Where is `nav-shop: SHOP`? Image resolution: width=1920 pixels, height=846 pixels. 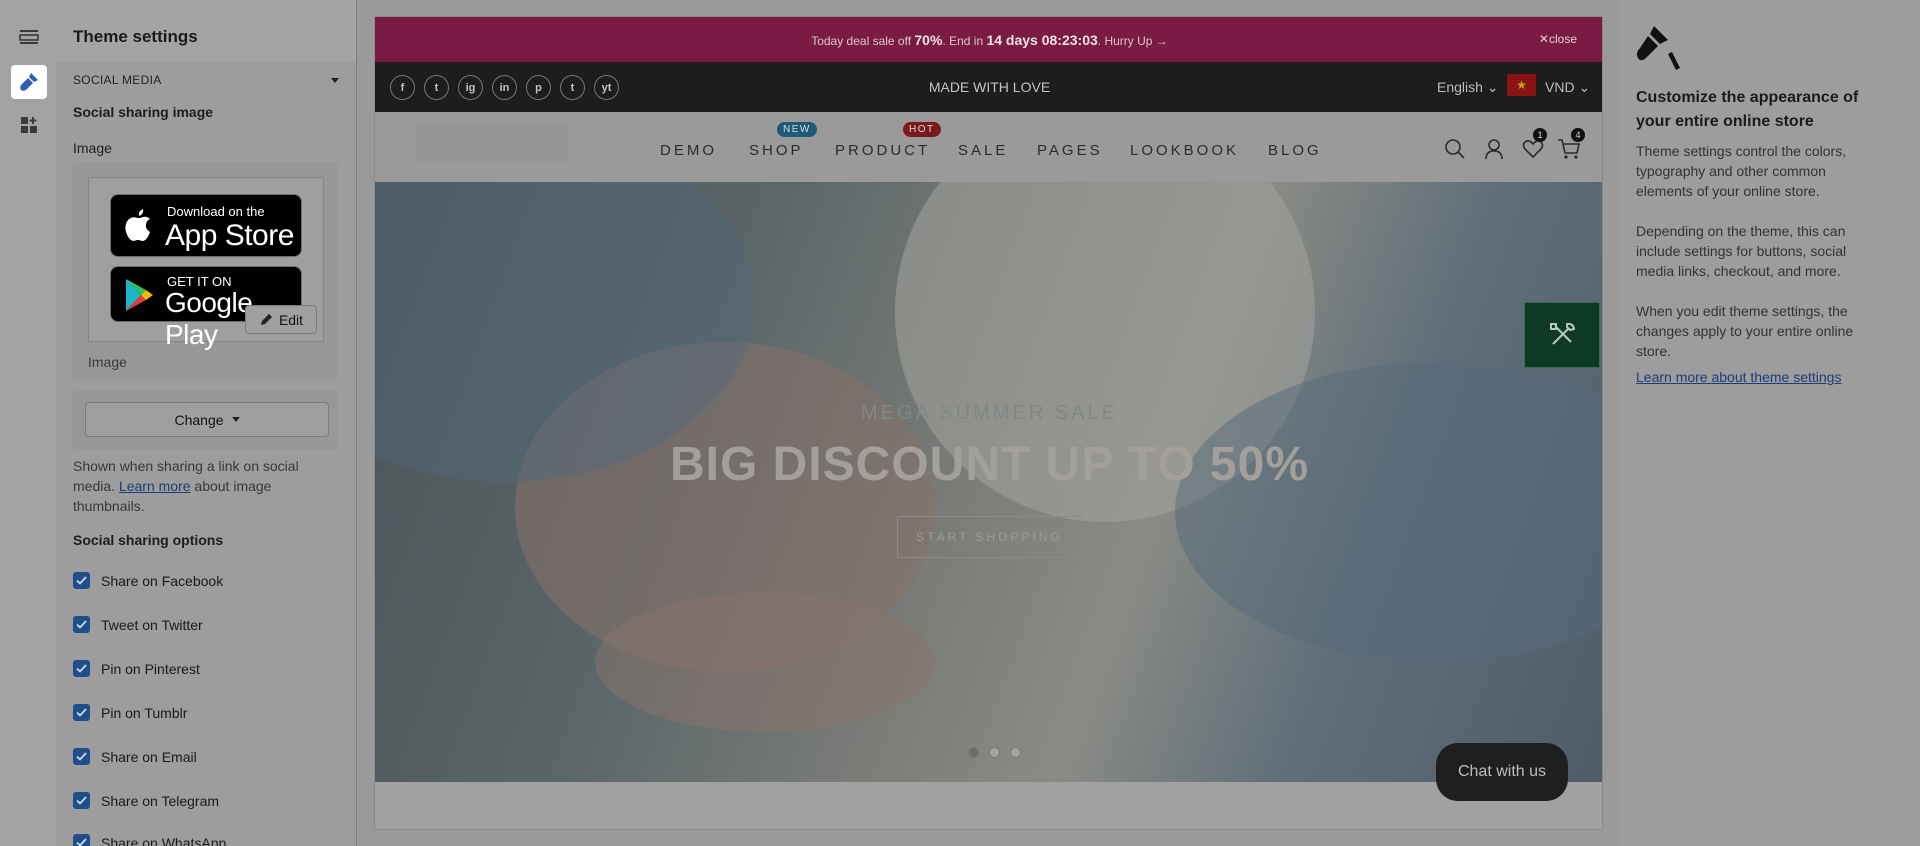 nav-shop: SHOP is located at coordinates (776, 150).